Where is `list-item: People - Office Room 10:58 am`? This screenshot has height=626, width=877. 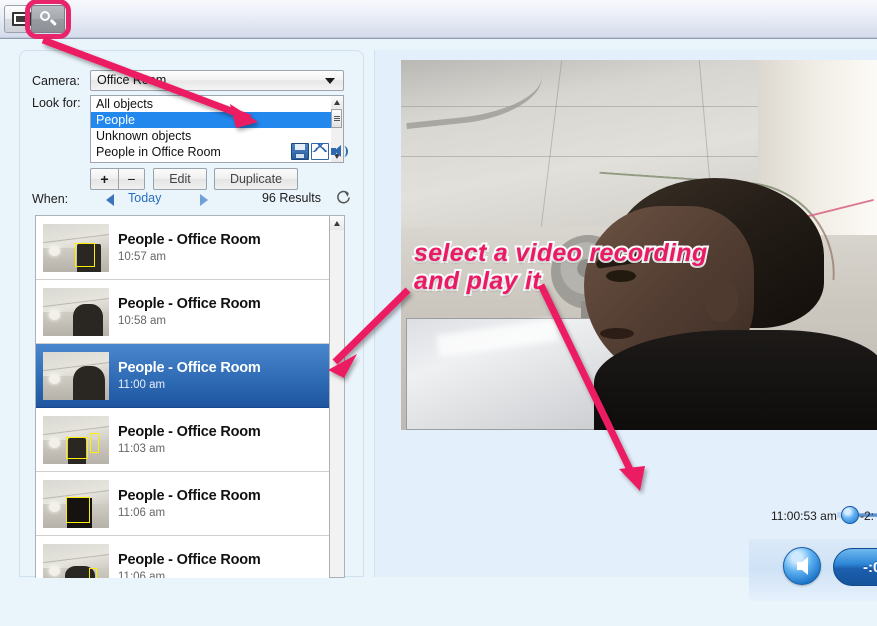 list-item: People - Office Room 10:58 am is located at coordinates (182, 312).